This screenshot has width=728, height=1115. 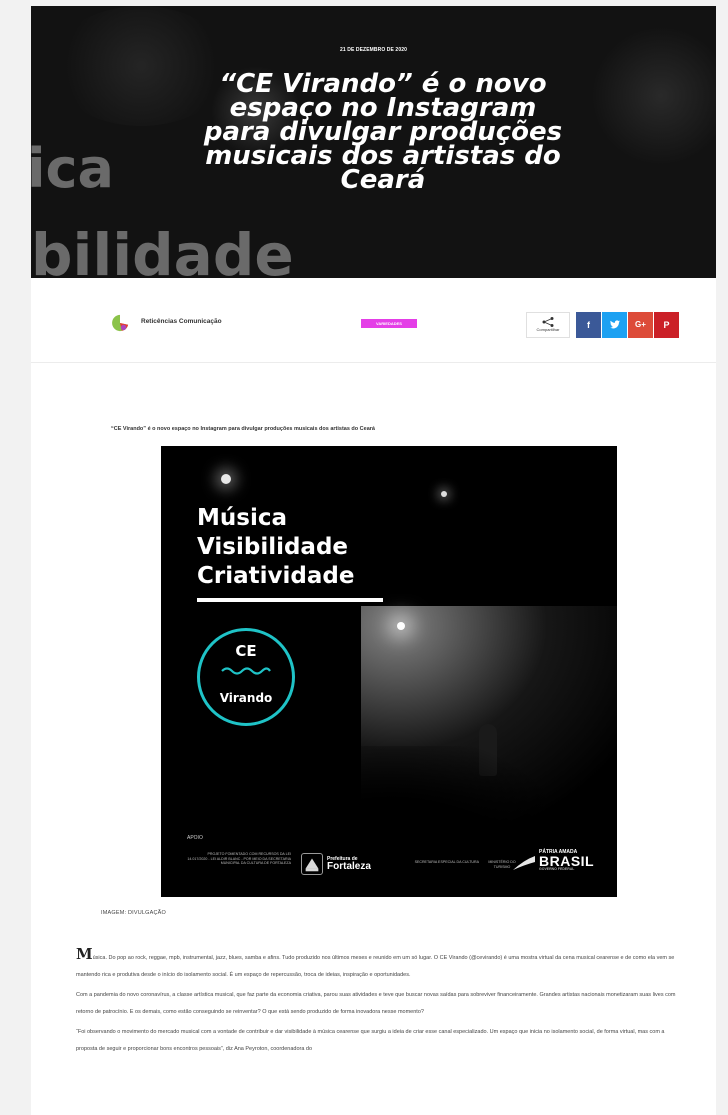 What do you see at coordinates (242, 518) in the screenshot?
I see `poster-line: Música` at bounding box center [242, 518].